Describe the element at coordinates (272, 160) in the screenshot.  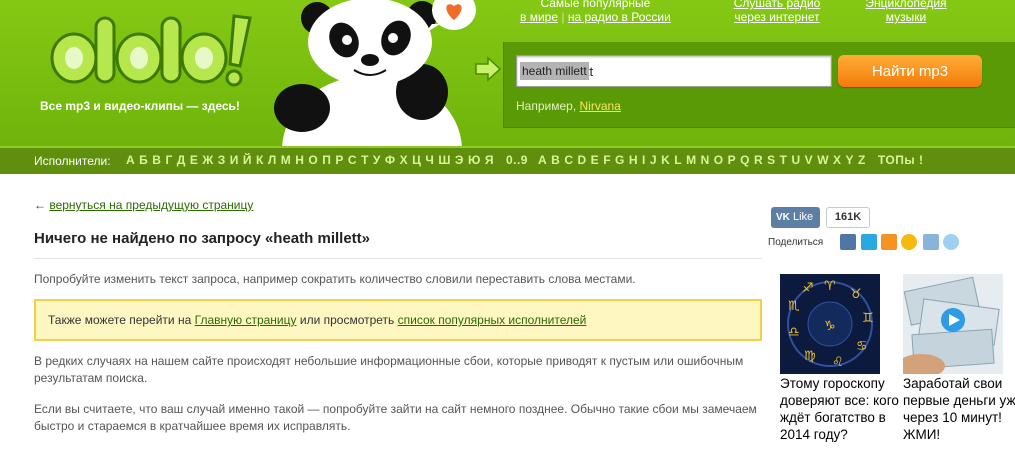
I see `alphabet-letter-link: Л` at that location.